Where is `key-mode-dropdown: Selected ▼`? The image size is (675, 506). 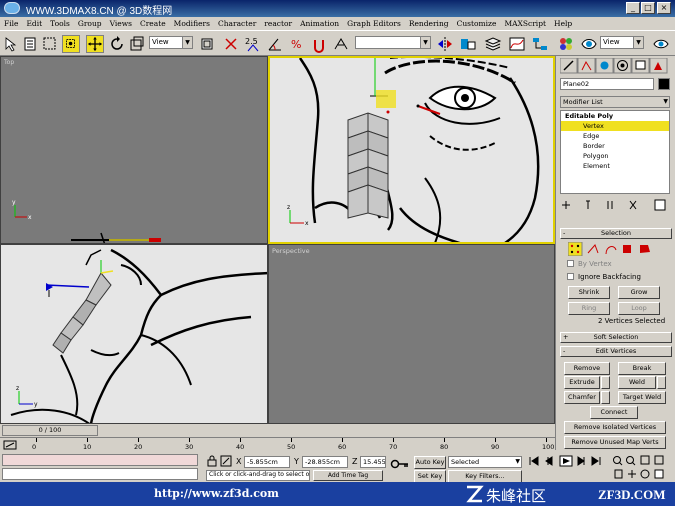 key-mode-dropdown: Selected ▼ is located at coordinates (485, 462).